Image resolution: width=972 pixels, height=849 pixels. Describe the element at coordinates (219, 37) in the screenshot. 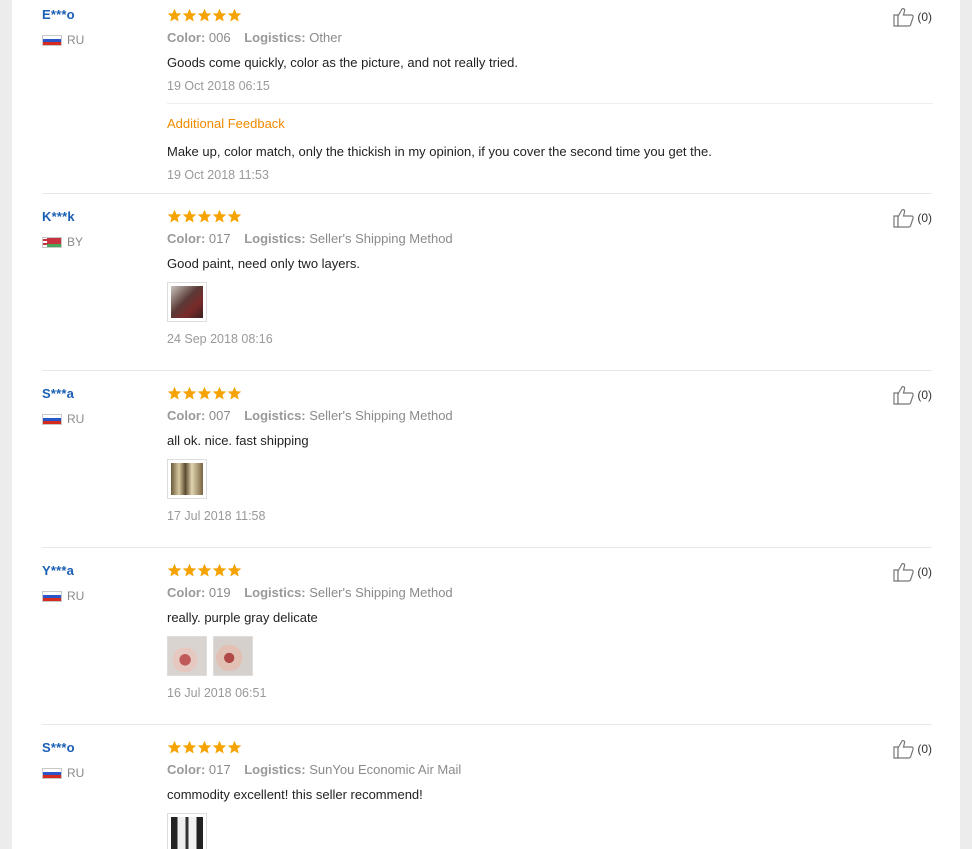

I see `color-value: 006` at that location.